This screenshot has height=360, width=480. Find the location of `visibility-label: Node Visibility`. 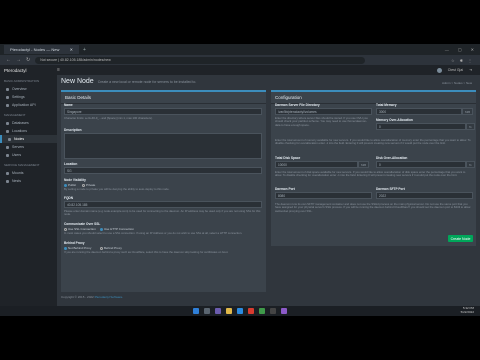

visibility-label: Node Visibility is located at coordinates (75, 180).